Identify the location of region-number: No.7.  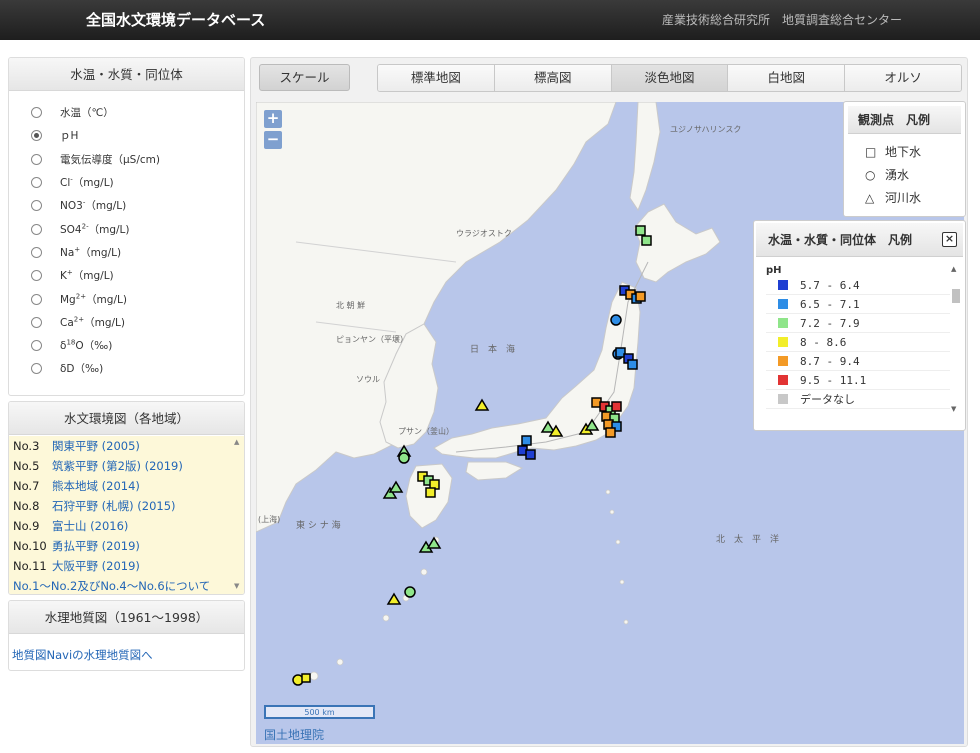
(26, 486).